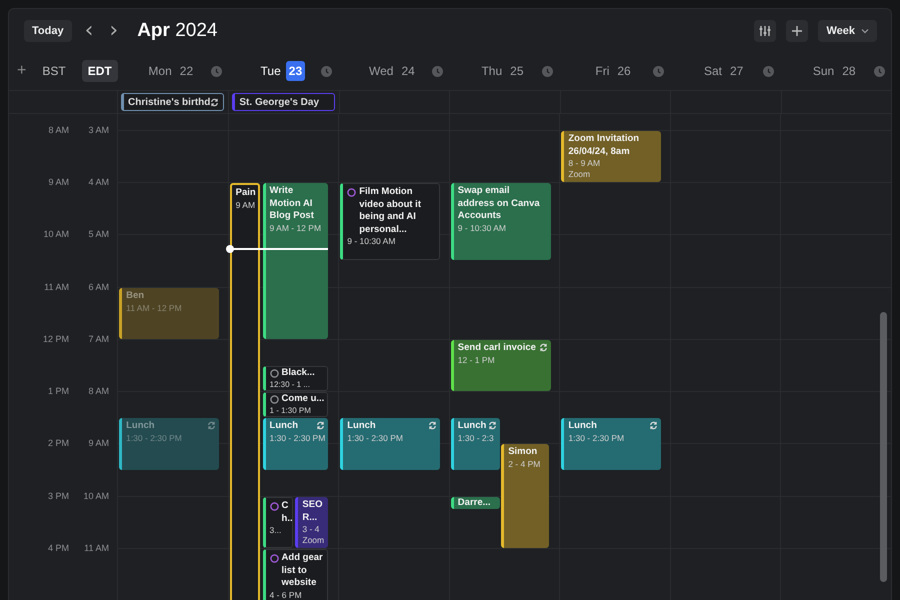 The image size is (900, 600). I want to click on event-card: Come u... 1 - 1:30 PM, so click(295, 404).